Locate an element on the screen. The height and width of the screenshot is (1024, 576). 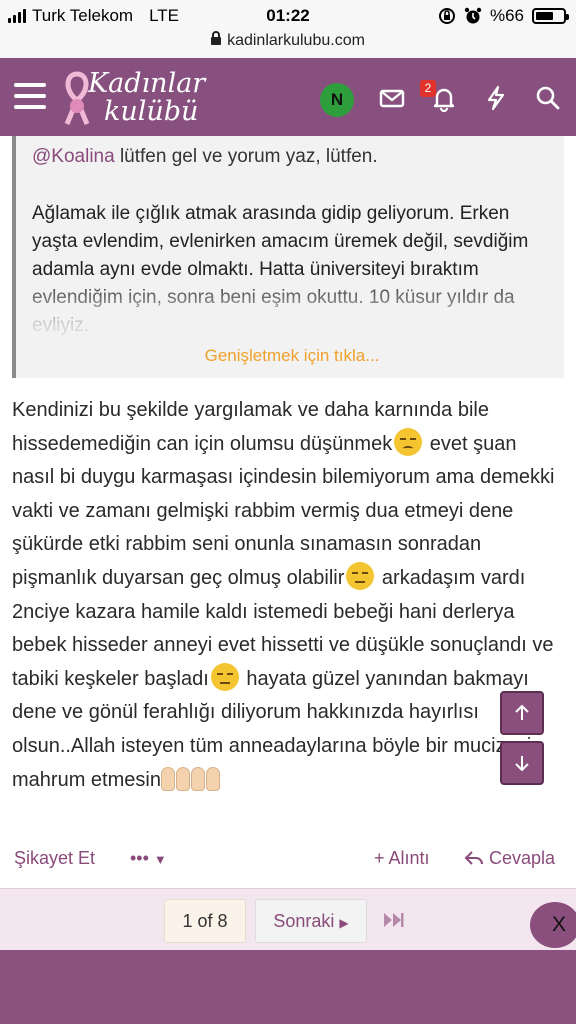
reply-icon is located at coordinates (473, 858).